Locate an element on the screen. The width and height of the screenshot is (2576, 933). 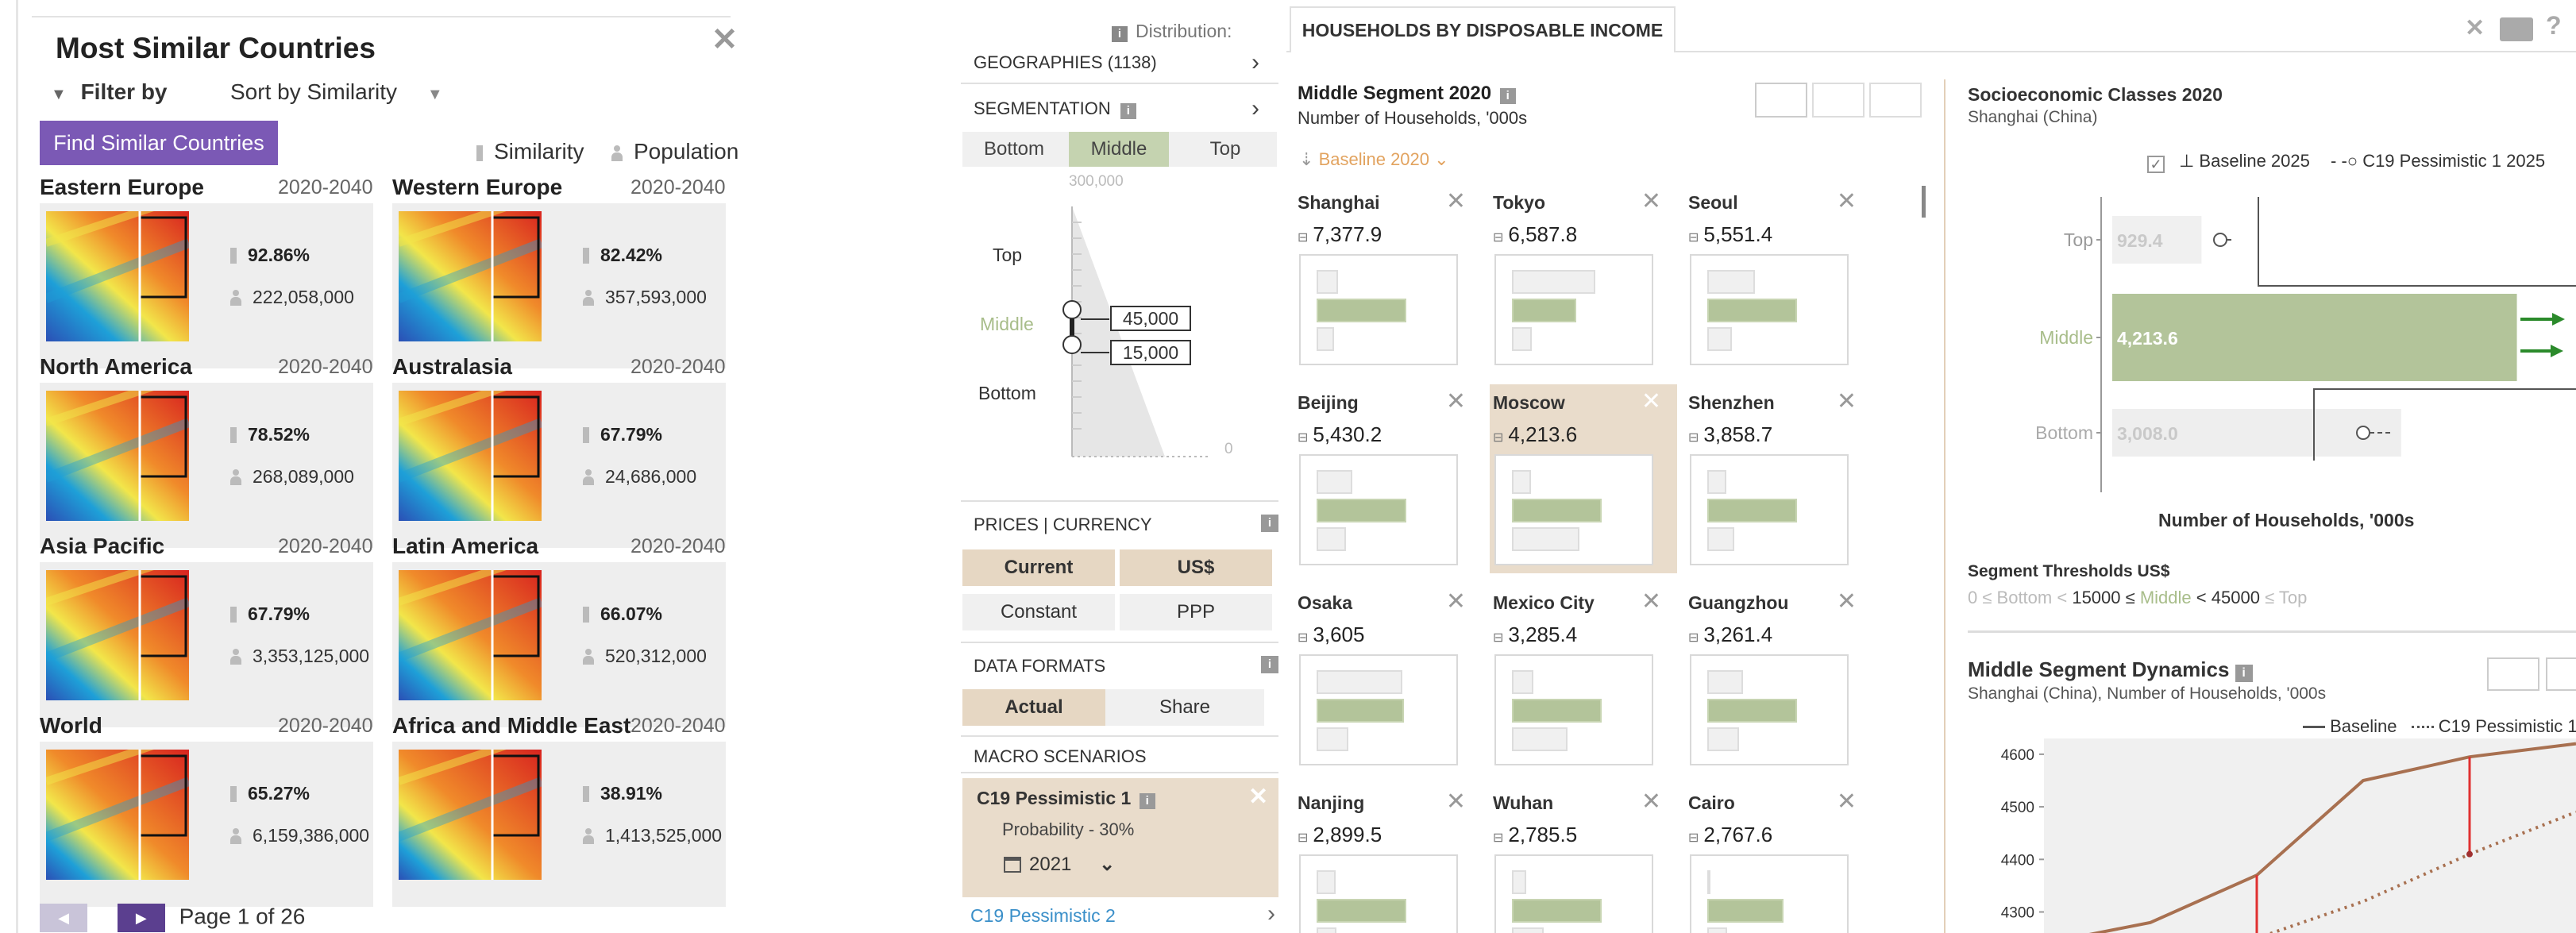
scrollbar is located at coordinates (1924, 202).